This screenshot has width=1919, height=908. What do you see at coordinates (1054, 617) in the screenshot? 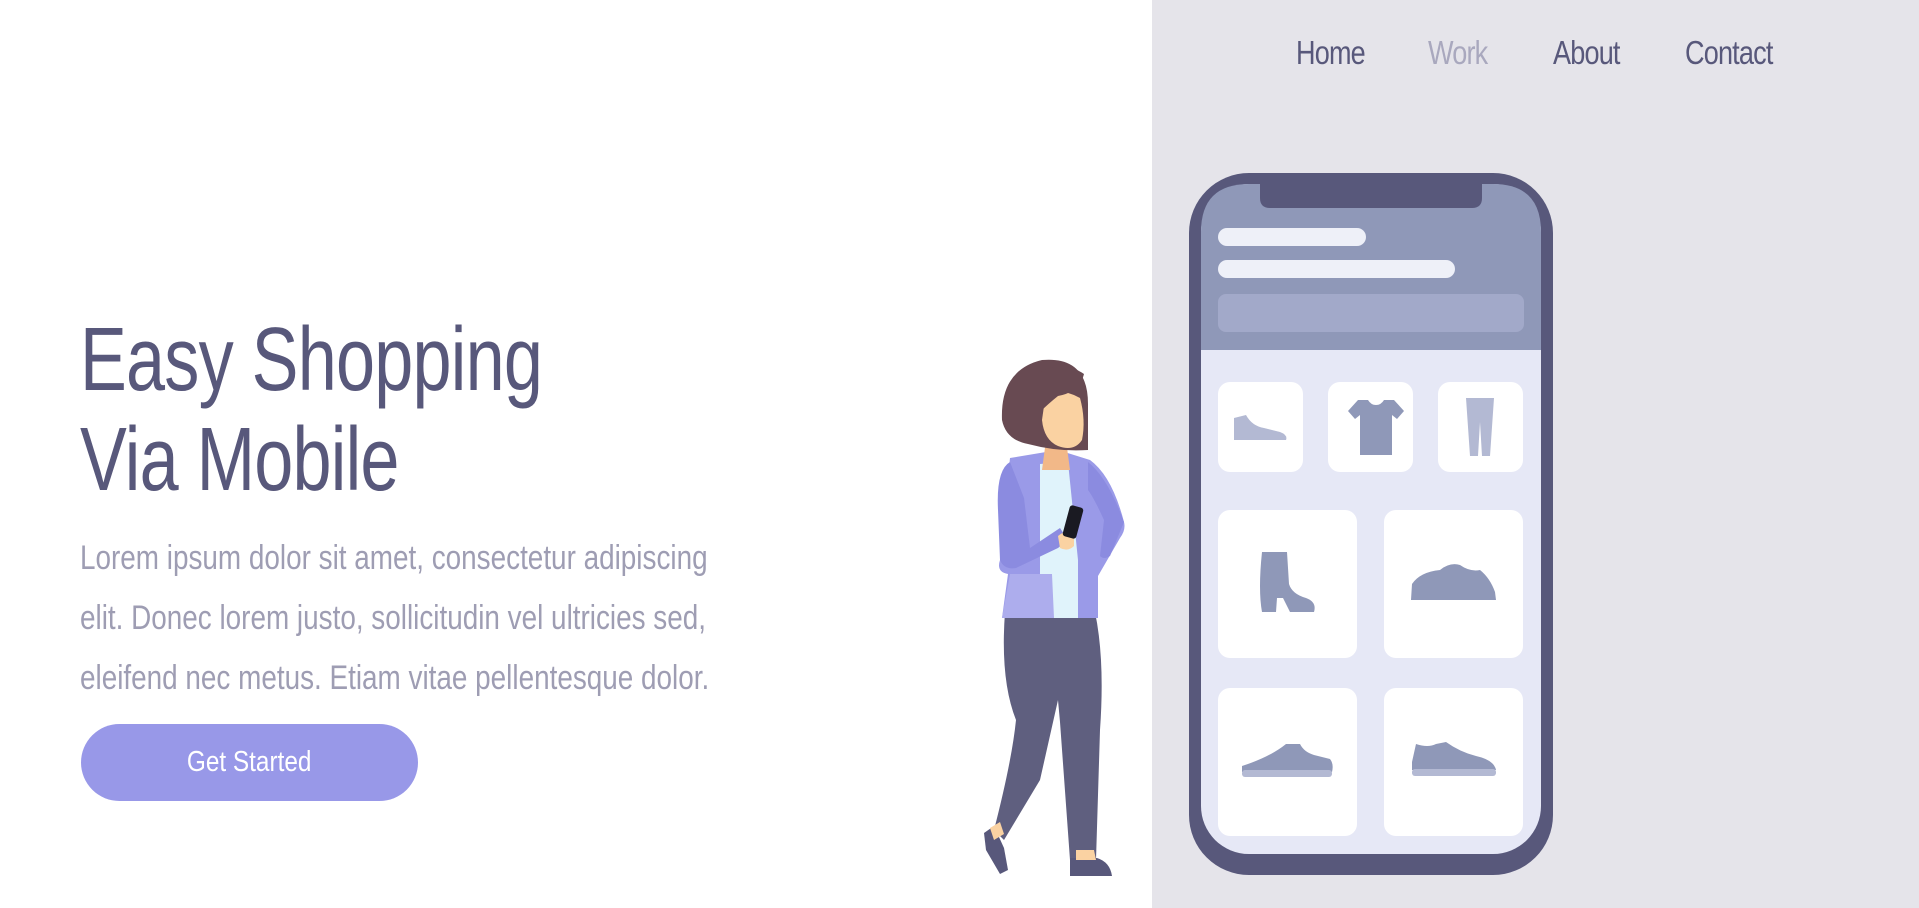
I see `woman-illustration` at bounding box center [1054, 617].